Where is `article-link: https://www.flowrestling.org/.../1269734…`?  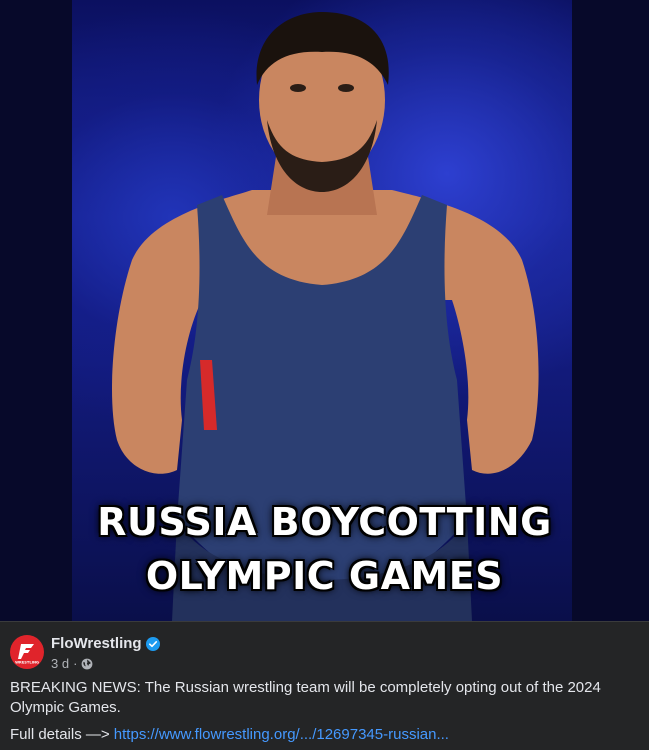
article-link: https://www.flowrestling.org/.../1269734… is located at coordinates (281, 734).